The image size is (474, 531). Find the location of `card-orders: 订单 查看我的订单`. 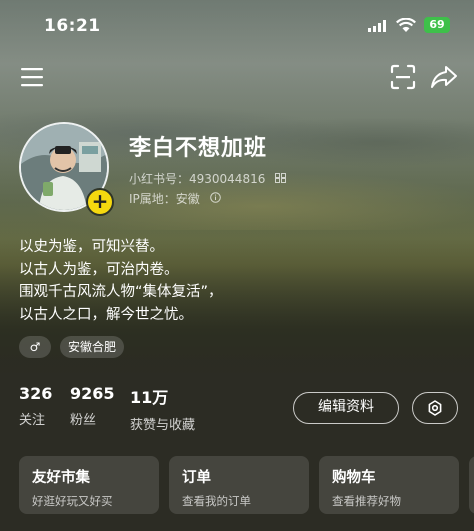

card-orders: 订单 查看我的订单 is located at coordinates (239, 485).